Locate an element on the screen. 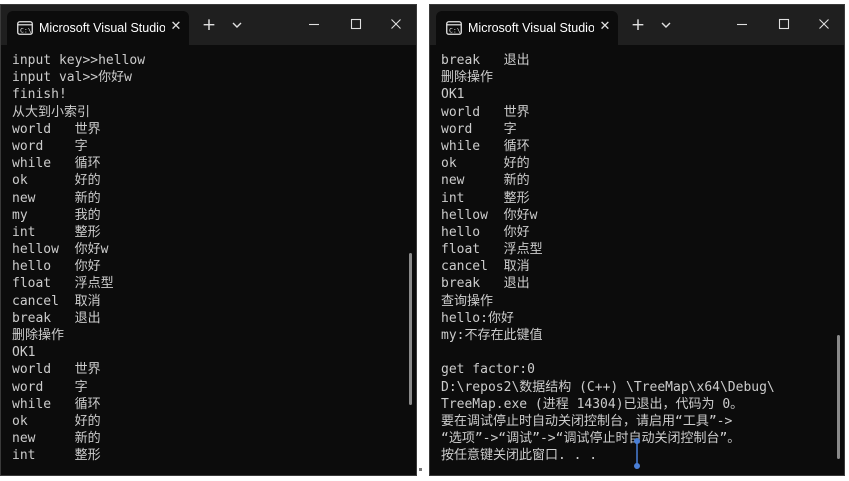  console-line: D:\repos2\数据结构 (C++) \TreeMap\x64\Debug\ is located at coordinates (608, 387).